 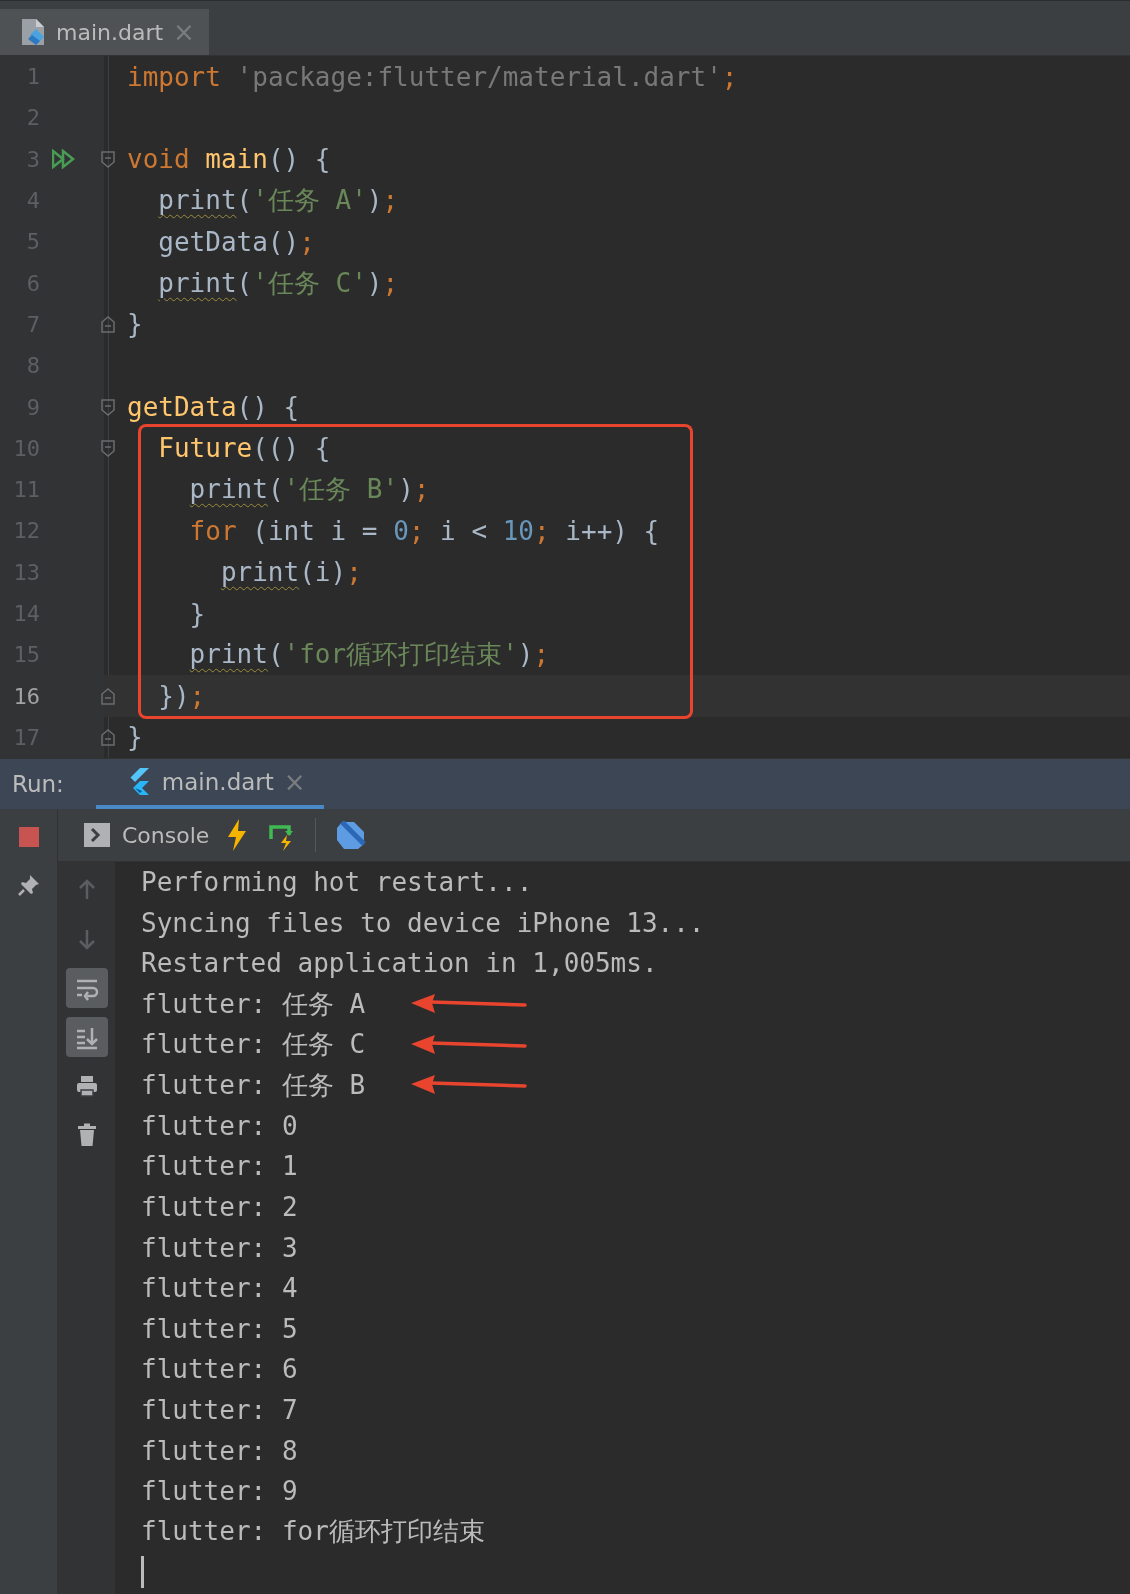 What do you see at coordinates (166, 835) in the screenshot?
I see `console-label: Console` at bounding box center [166, 835].